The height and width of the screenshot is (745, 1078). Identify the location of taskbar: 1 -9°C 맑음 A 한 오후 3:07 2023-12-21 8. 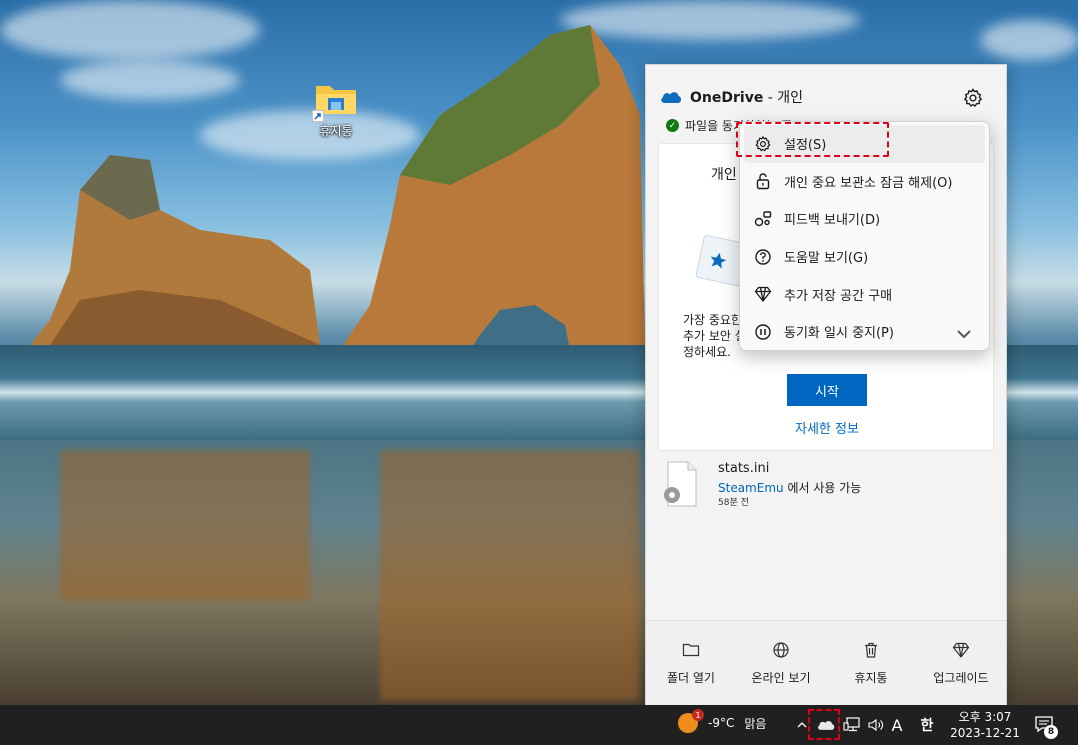
(539, 725).